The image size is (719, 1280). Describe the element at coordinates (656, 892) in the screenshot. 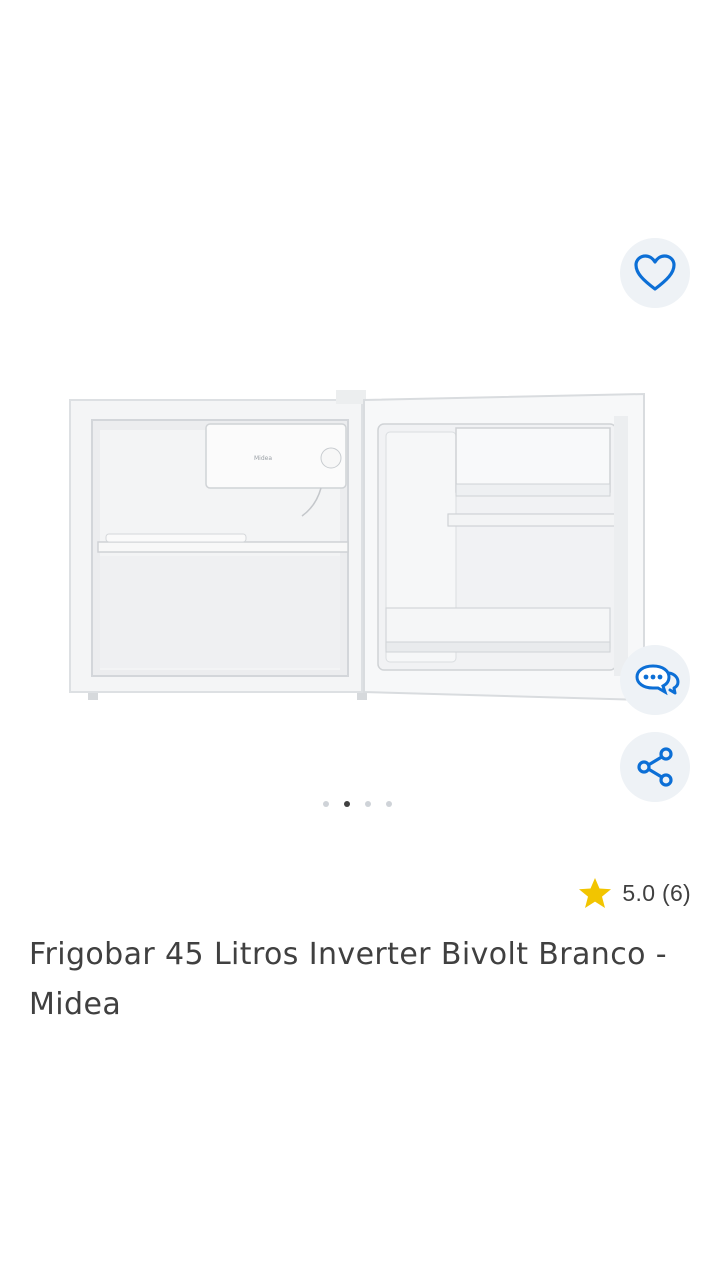

I see `rating-value: 5.0 (6)` at that location.